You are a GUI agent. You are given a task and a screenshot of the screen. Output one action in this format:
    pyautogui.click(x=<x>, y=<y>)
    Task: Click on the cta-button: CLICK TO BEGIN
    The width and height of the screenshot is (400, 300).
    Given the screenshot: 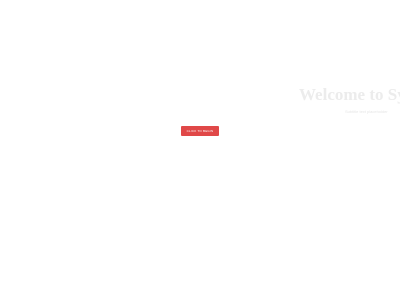 What is the action you would take?
    pyautogui.click(x=200, y=131)
    